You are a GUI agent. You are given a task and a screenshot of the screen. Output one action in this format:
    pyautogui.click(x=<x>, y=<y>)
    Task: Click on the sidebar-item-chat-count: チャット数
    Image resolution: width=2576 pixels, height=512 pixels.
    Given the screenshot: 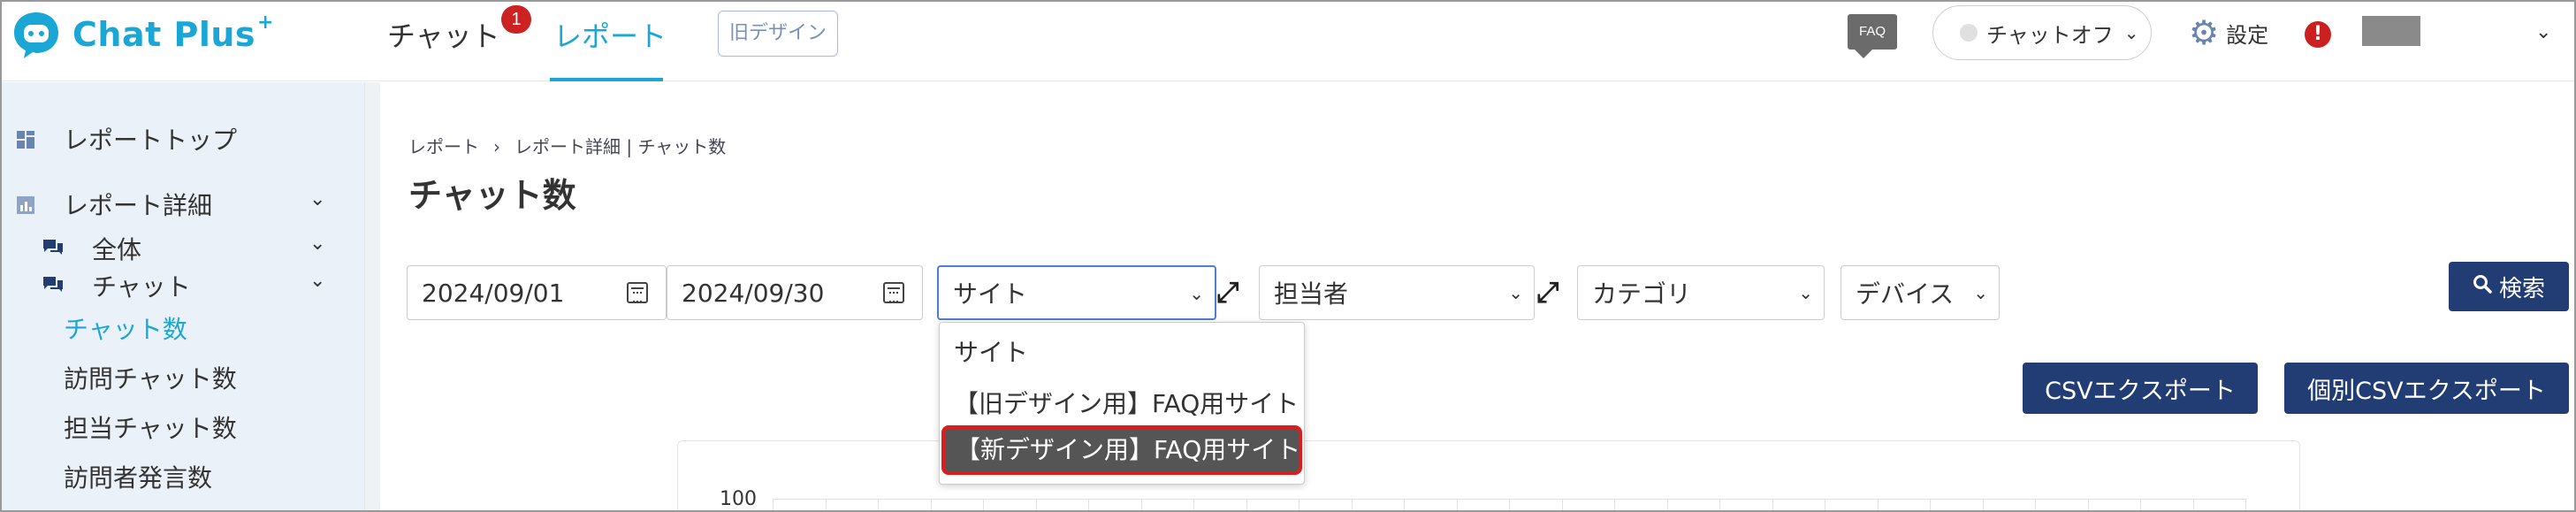 What is the action you would take?
    pyautogui.click(x=125, y=328)
    